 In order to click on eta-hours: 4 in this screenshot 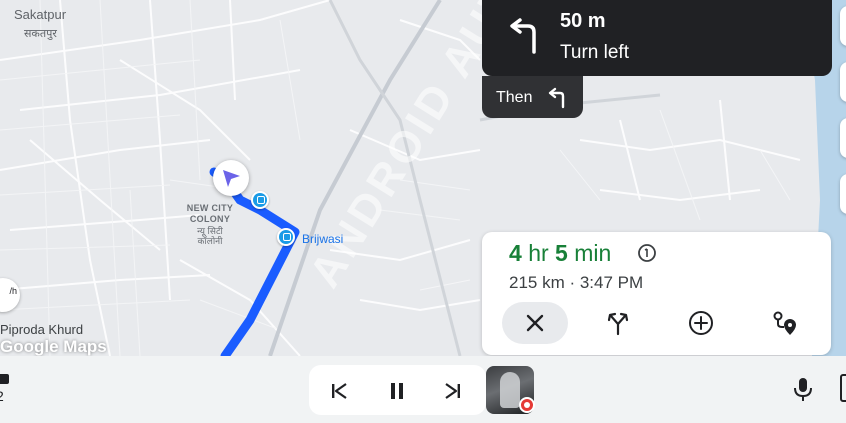, I will do `click(515, 253)`.